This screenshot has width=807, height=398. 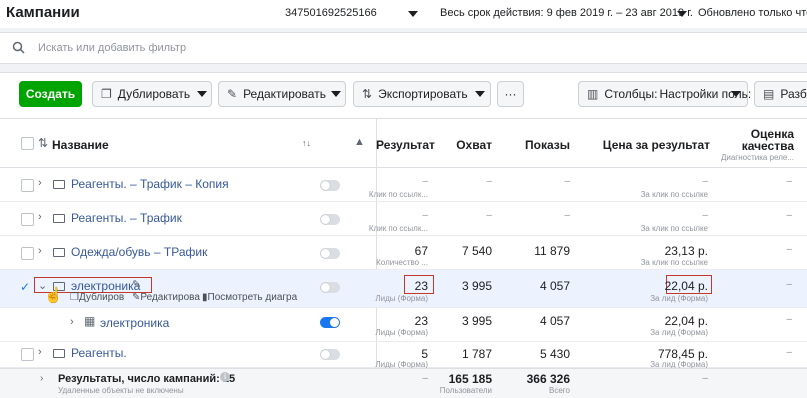 I want to click on cost-value: 23,13 р., so click(x=686, y=251).